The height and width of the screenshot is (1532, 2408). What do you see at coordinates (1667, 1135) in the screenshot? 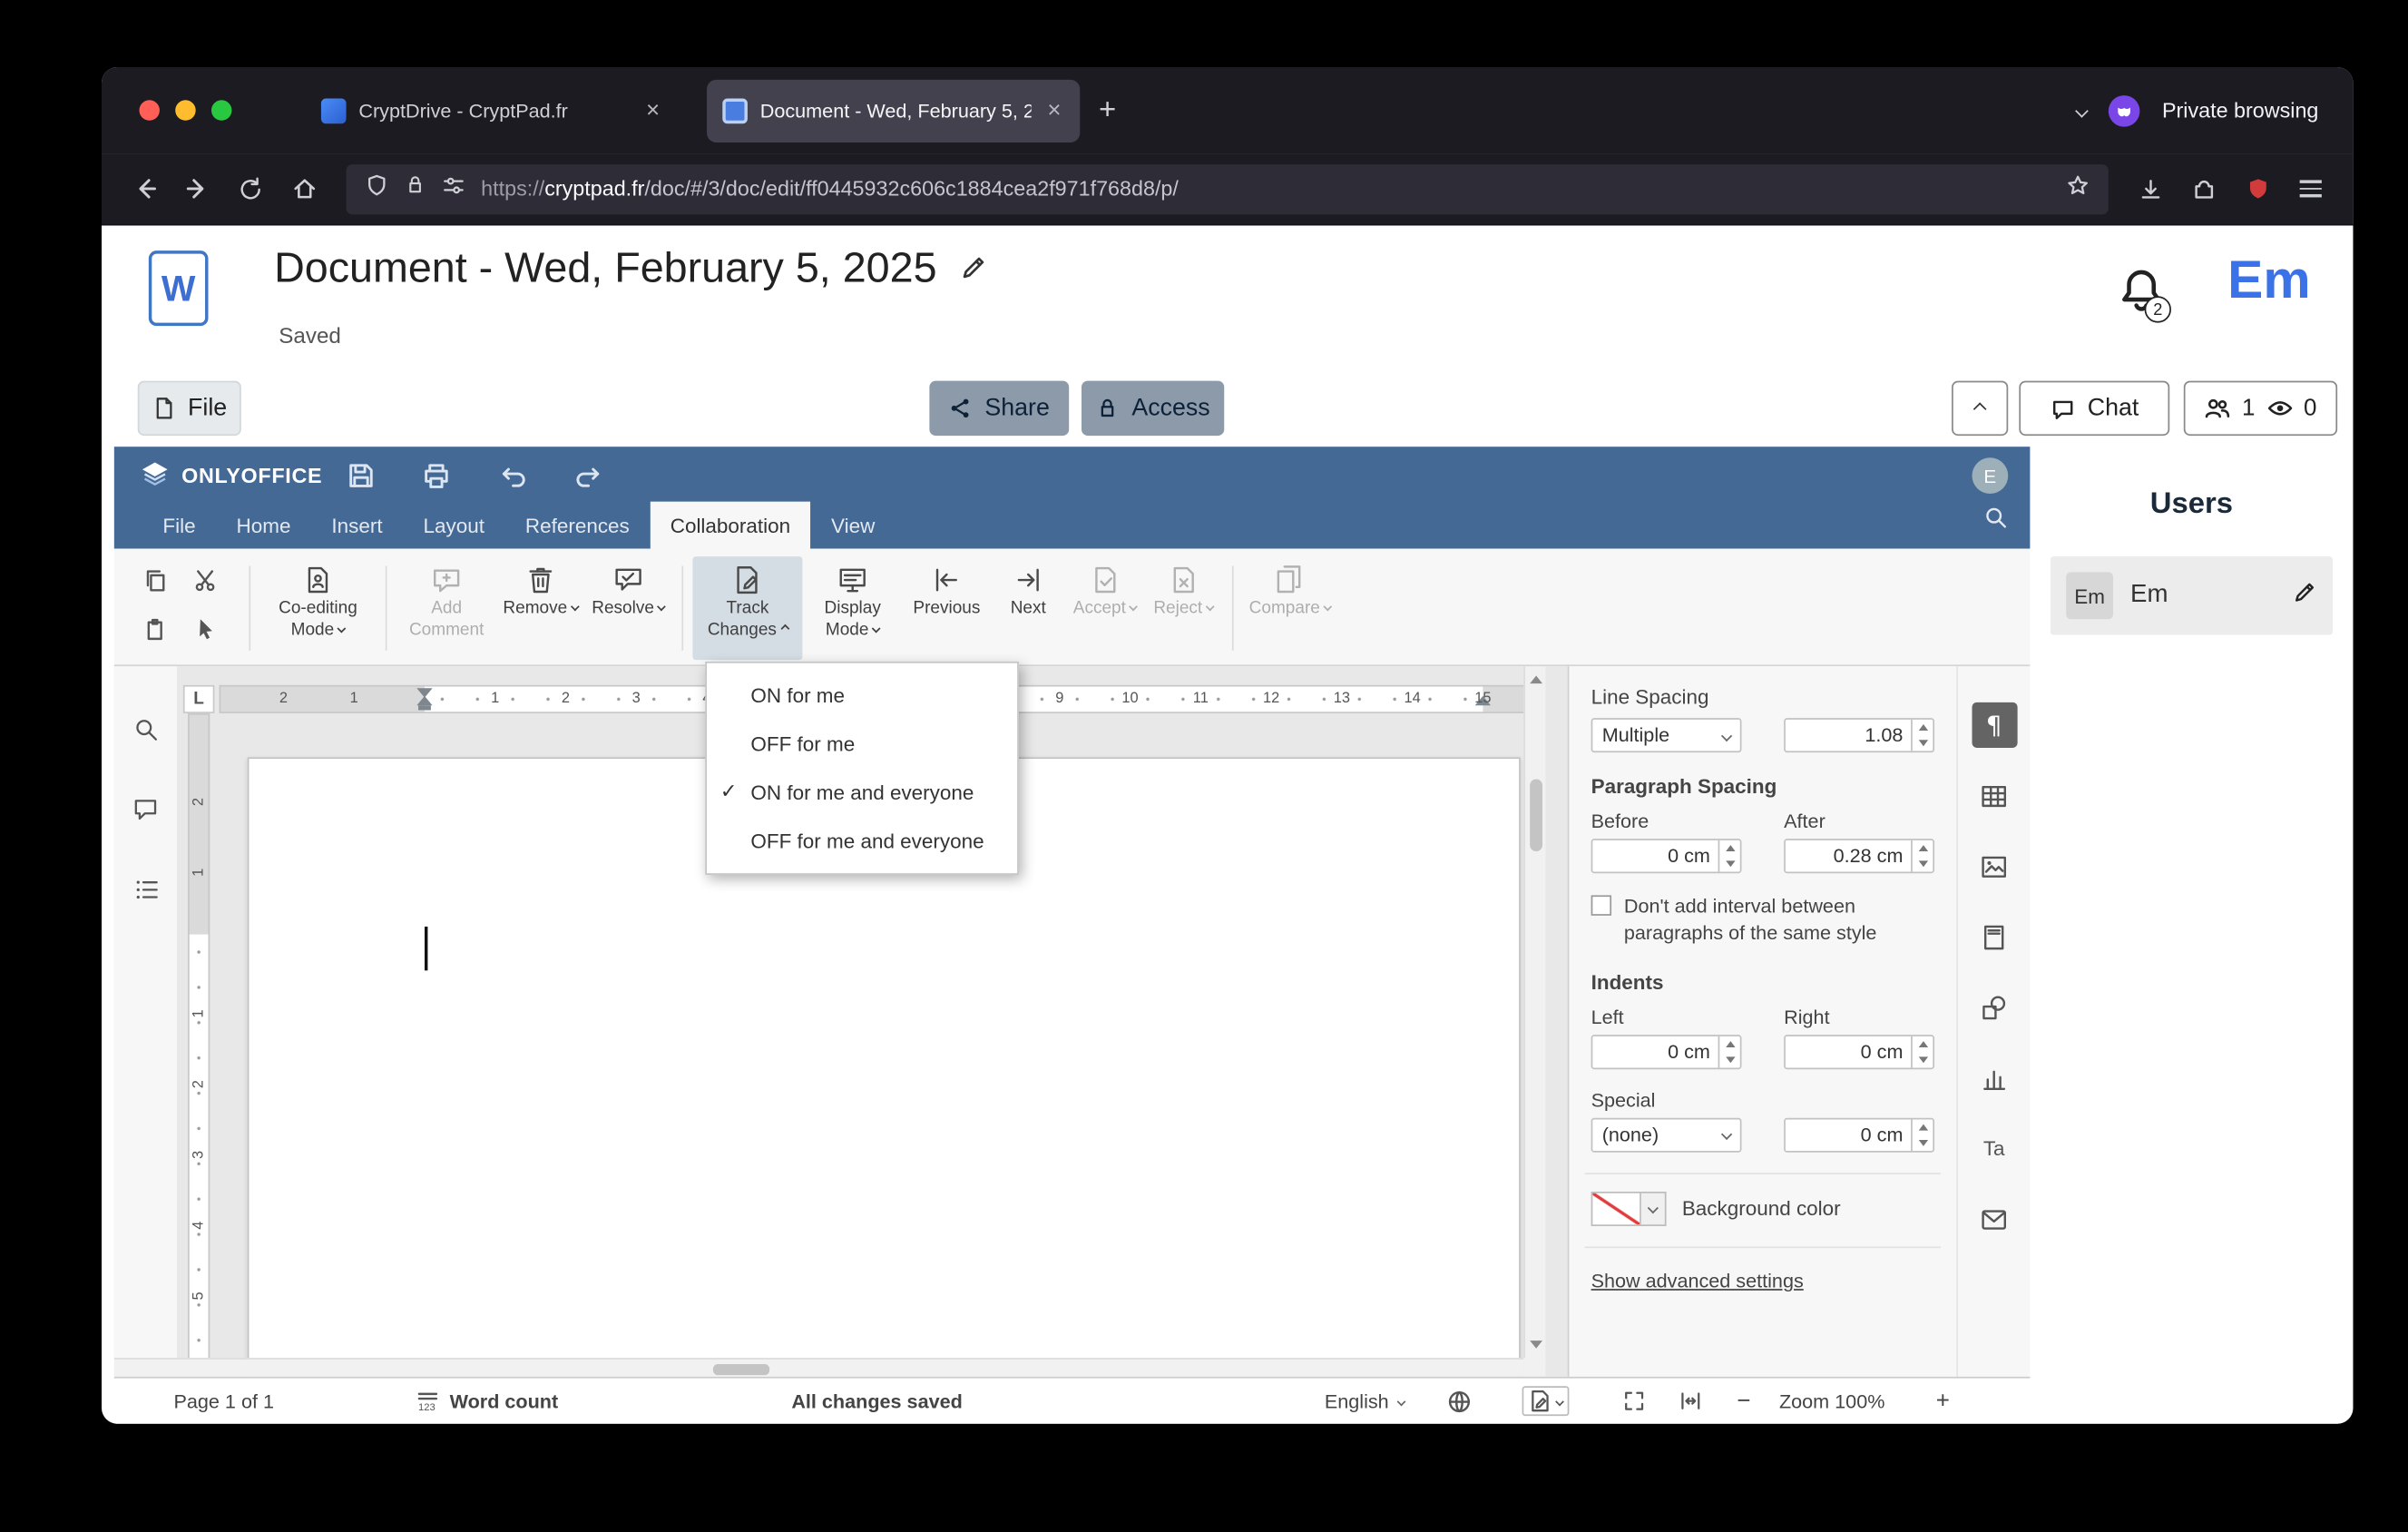
I see `special-indent-select: (none)` at bounding box center [1667, 1135].